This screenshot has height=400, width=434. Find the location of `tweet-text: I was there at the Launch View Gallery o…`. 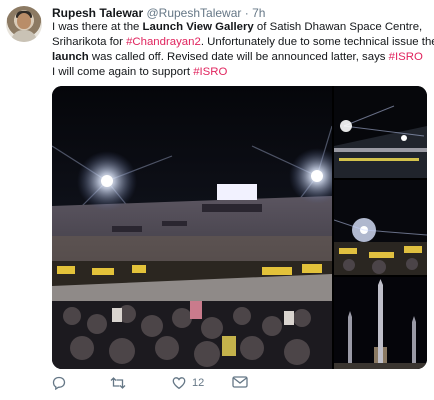

tweet-text: I was there at the Launch View Gallery o… is located at coordinates (243, 50).